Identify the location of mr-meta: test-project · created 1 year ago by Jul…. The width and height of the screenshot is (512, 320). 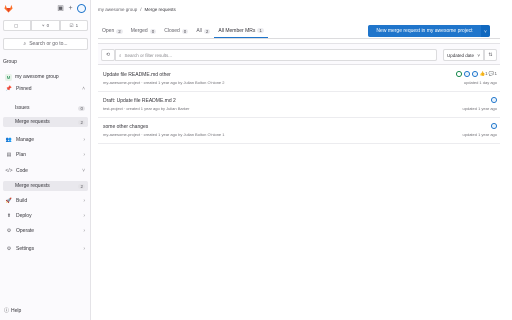
(146, 108).